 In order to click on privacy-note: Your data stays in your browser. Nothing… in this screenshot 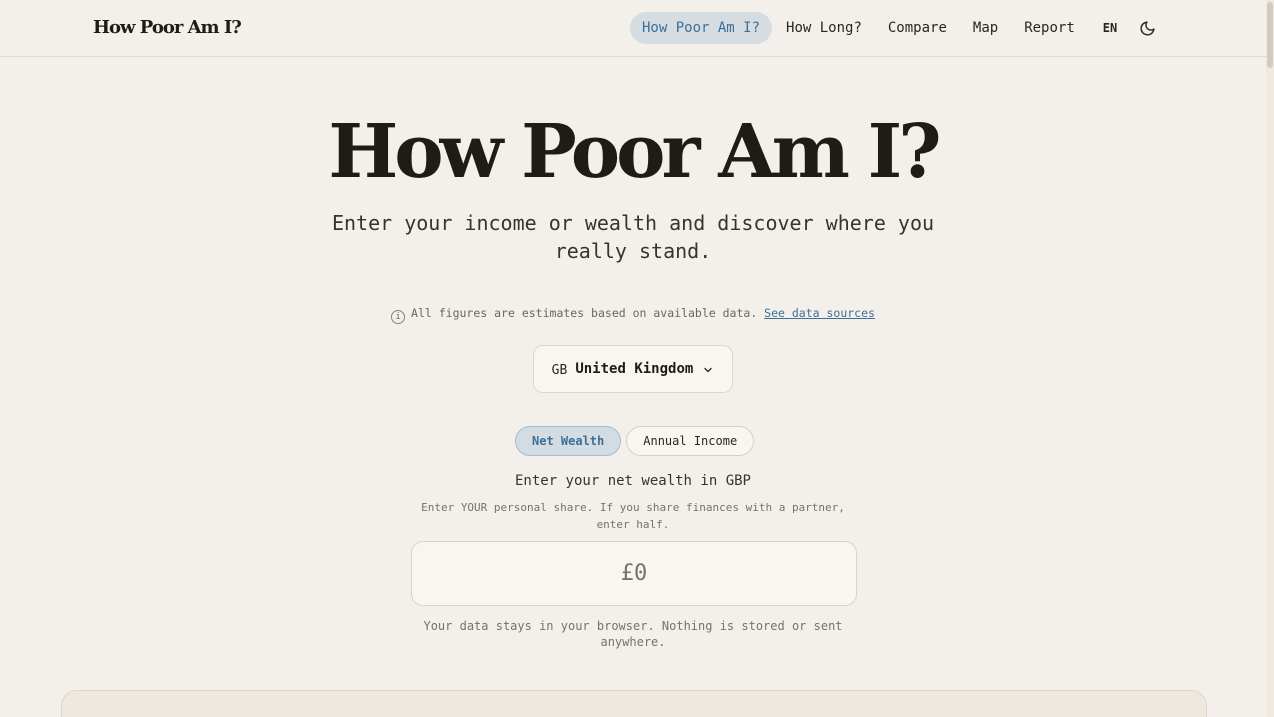, I will do `click(633, 634)`.